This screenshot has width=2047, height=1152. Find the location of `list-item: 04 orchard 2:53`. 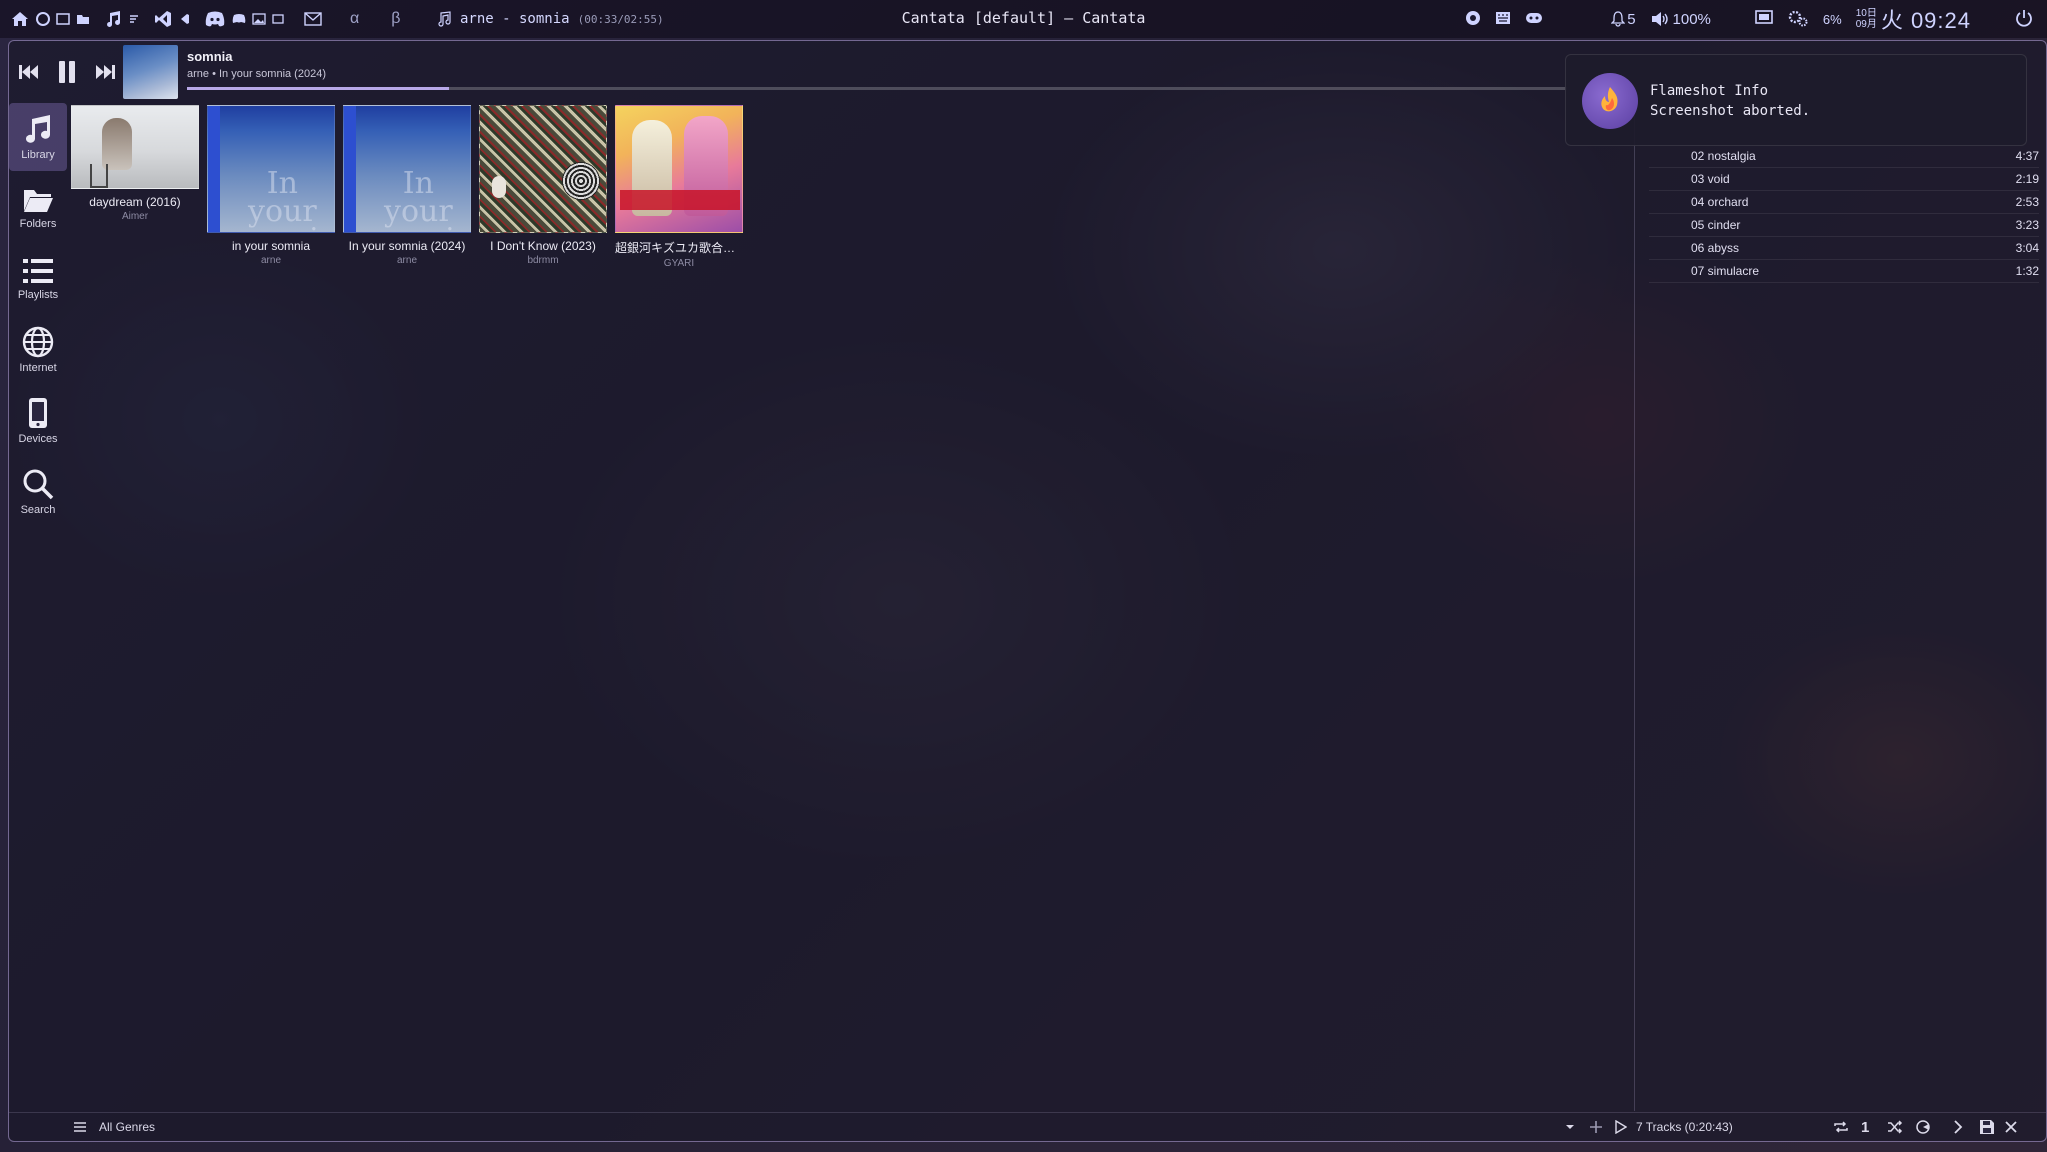

list-item: 04 orchard 2:53 is located at coordinates (1844, 202).